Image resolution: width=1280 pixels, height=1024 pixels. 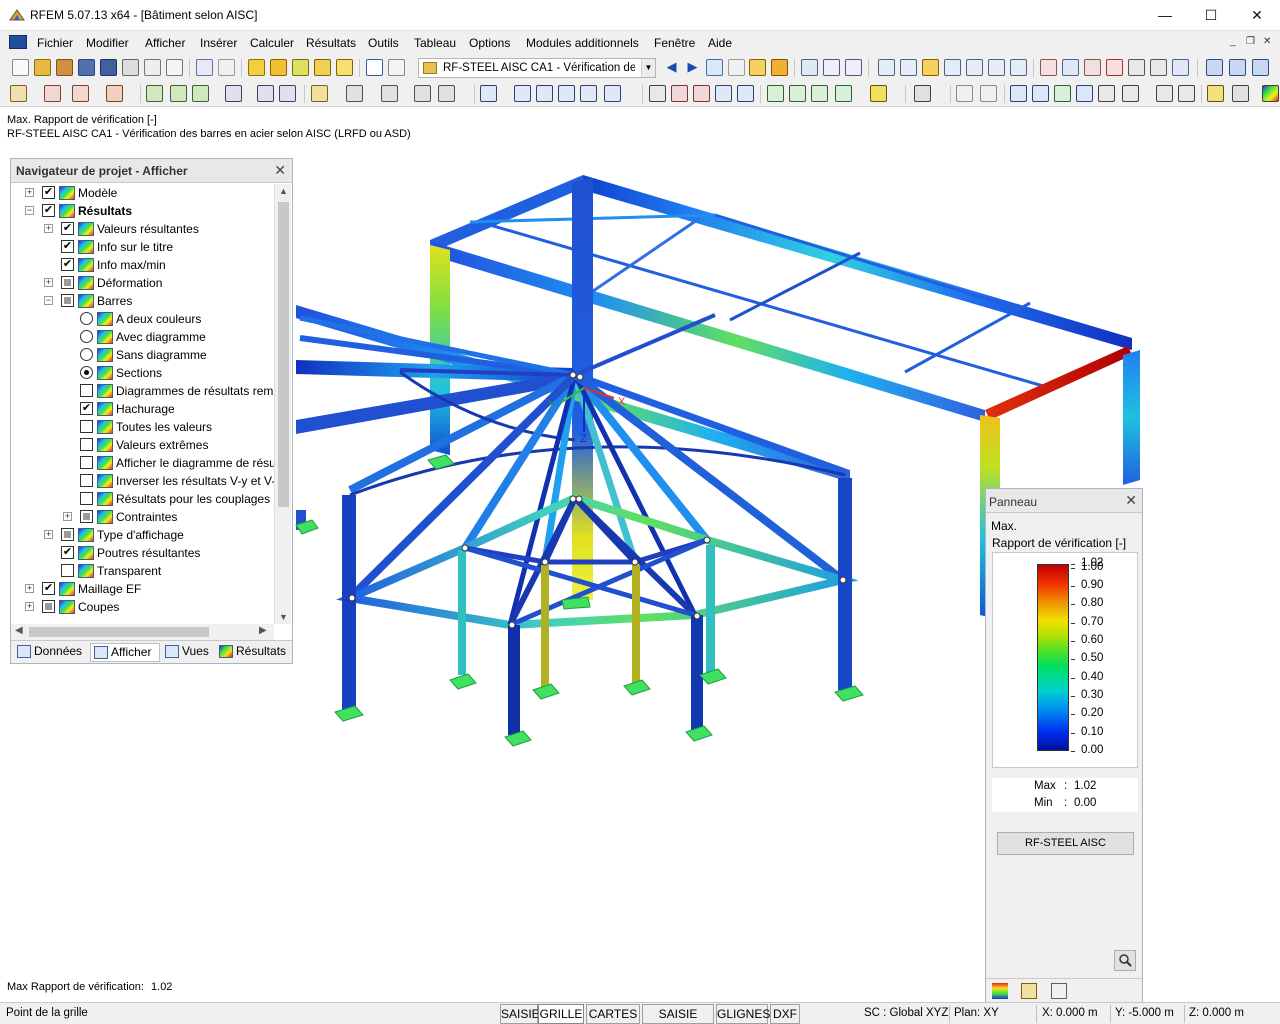 What do you see at coordinates (142, 301) in the screenshot?
I see `tree-item: − Barres` at bounding box center [142, 301].